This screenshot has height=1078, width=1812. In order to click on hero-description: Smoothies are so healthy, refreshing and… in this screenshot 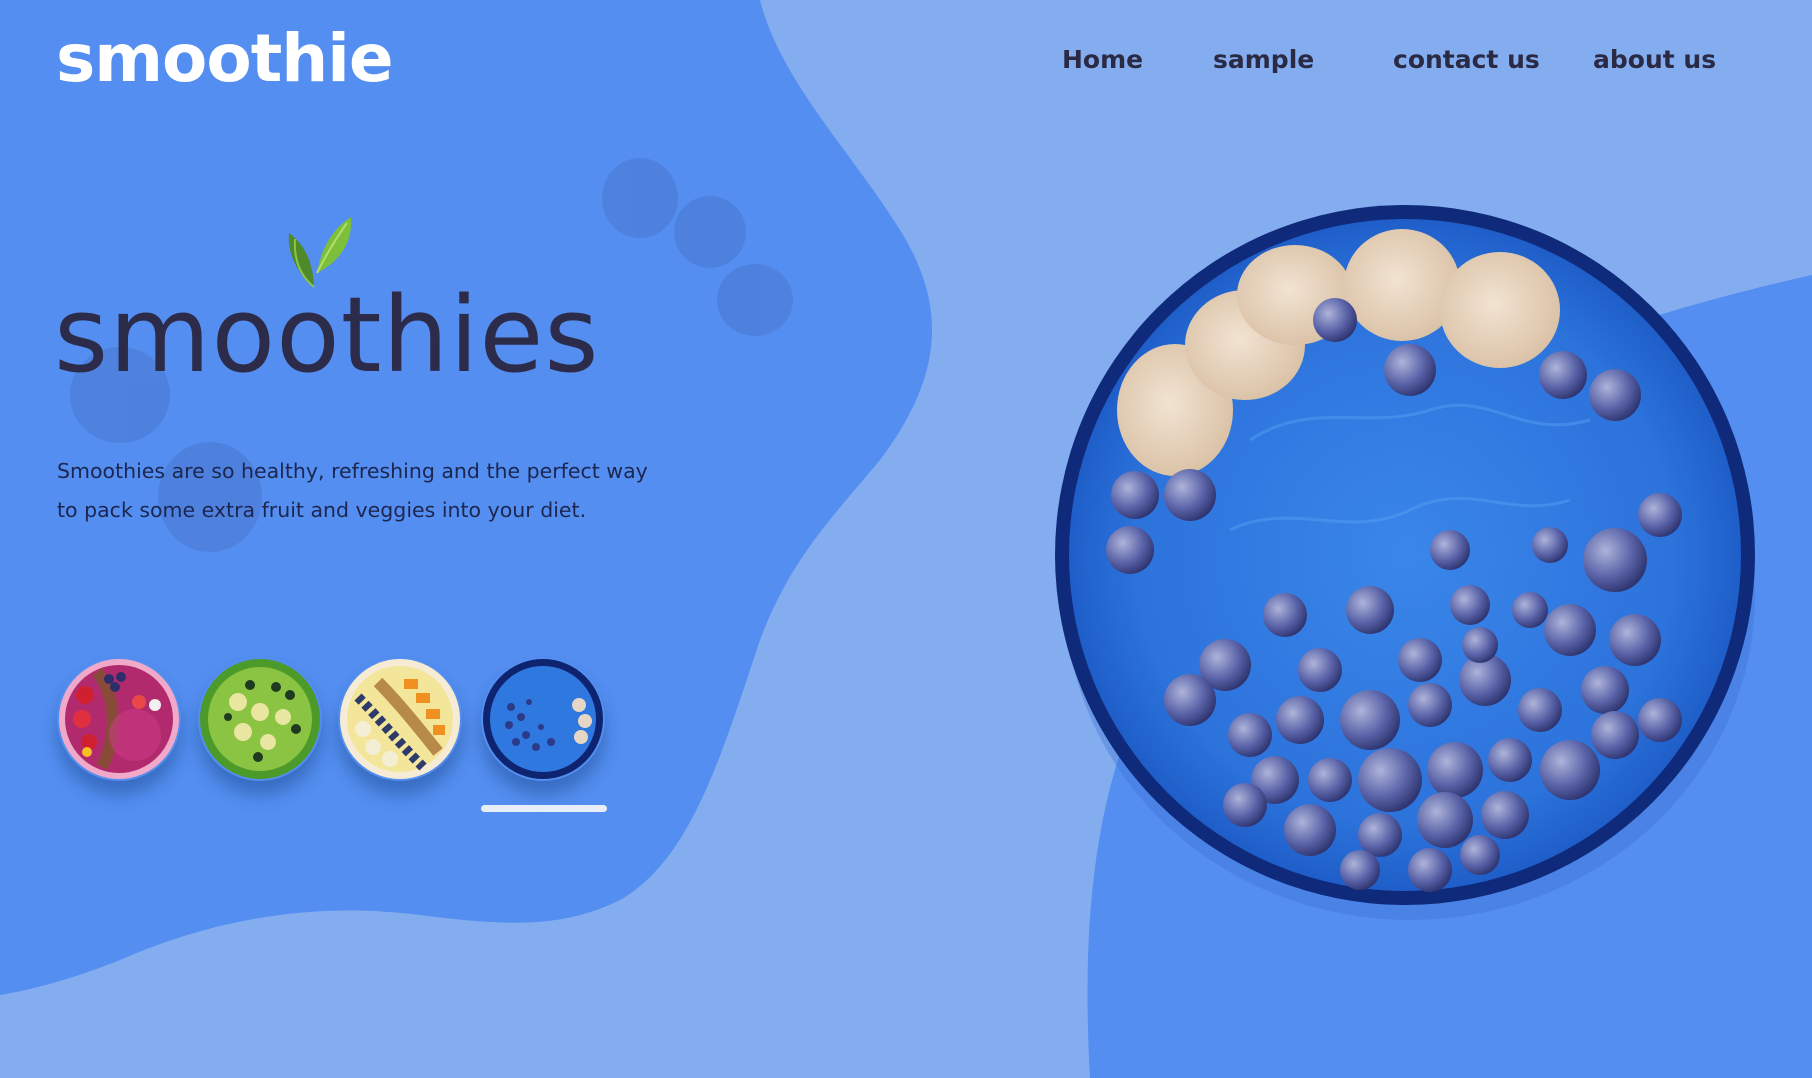, I will do `click(387, 491)`.